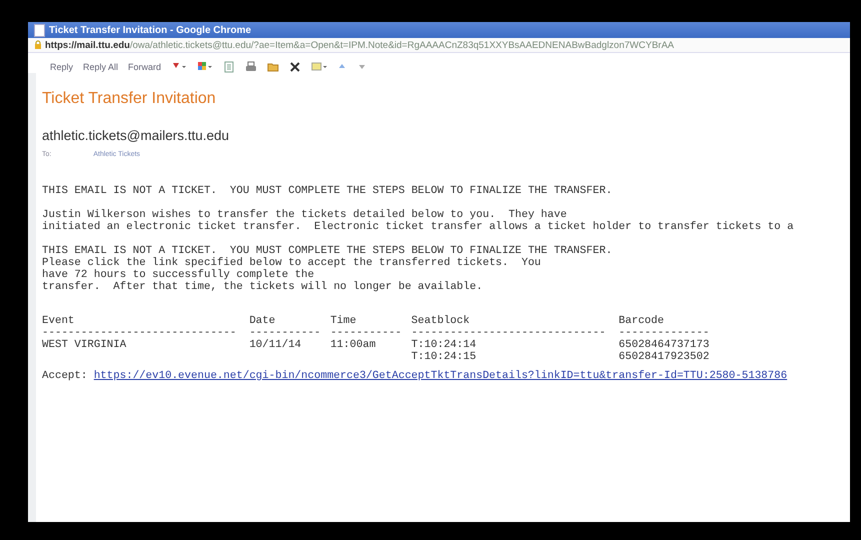 The image size is (861, 540). I want to click on delete-icon, so click(295, 67).